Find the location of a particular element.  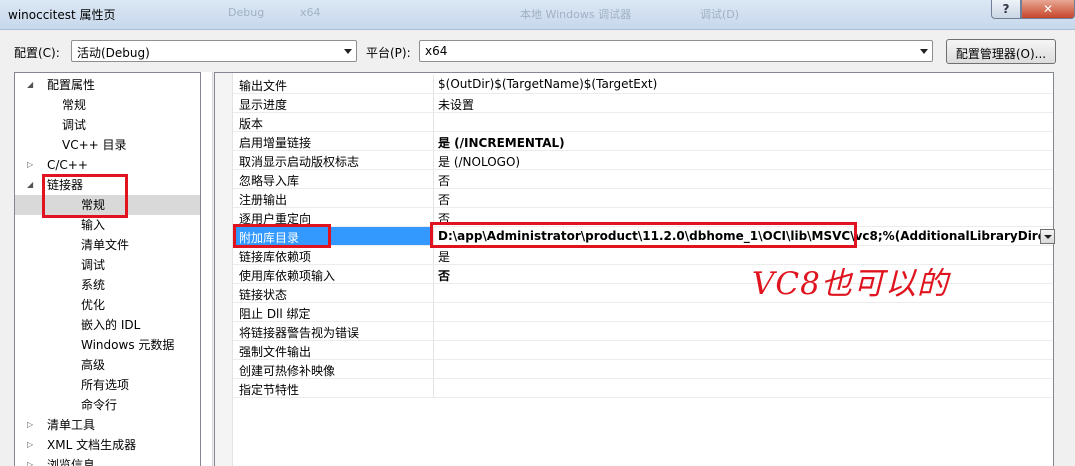

ghost-text: x64 is located at coordinates (310, 12).